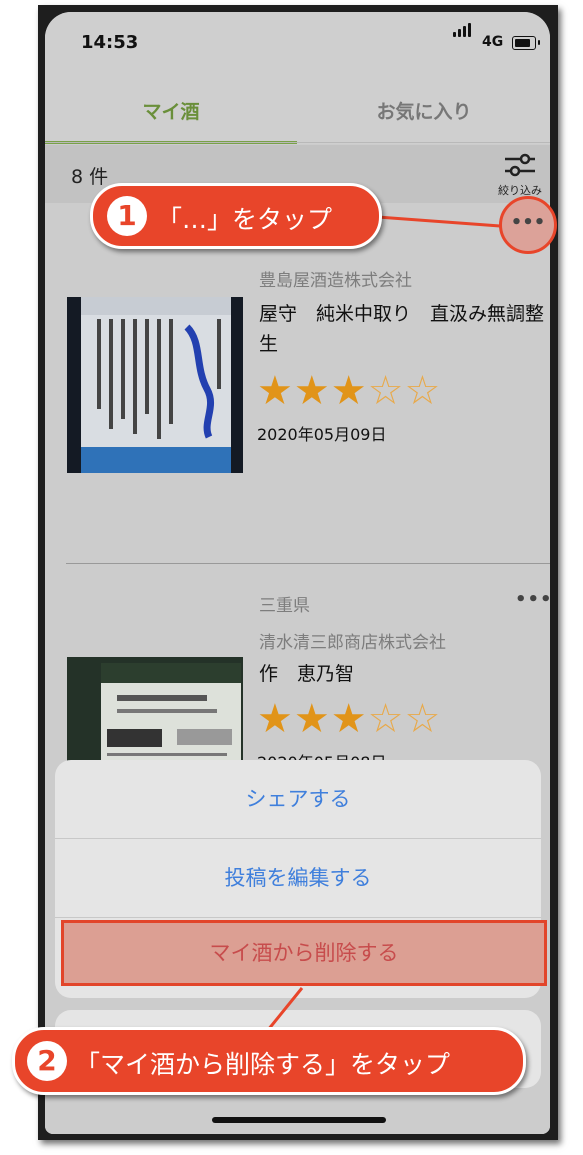 This screenshot has width=583, height=1155. Describe the element at coordinates (127, 216) in the screenshot. I see `step-1-badge: 1` at that location.